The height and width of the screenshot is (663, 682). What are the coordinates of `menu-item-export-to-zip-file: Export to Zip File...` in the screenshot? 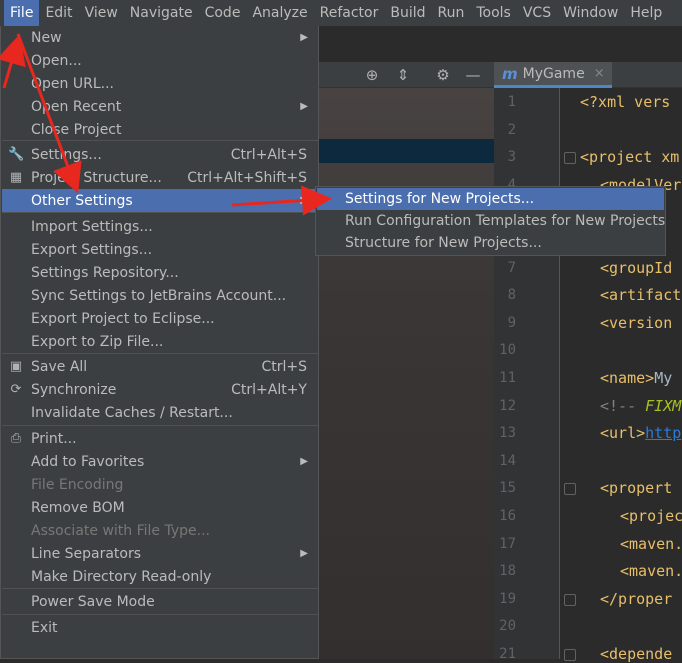 It's located at (160, 341).